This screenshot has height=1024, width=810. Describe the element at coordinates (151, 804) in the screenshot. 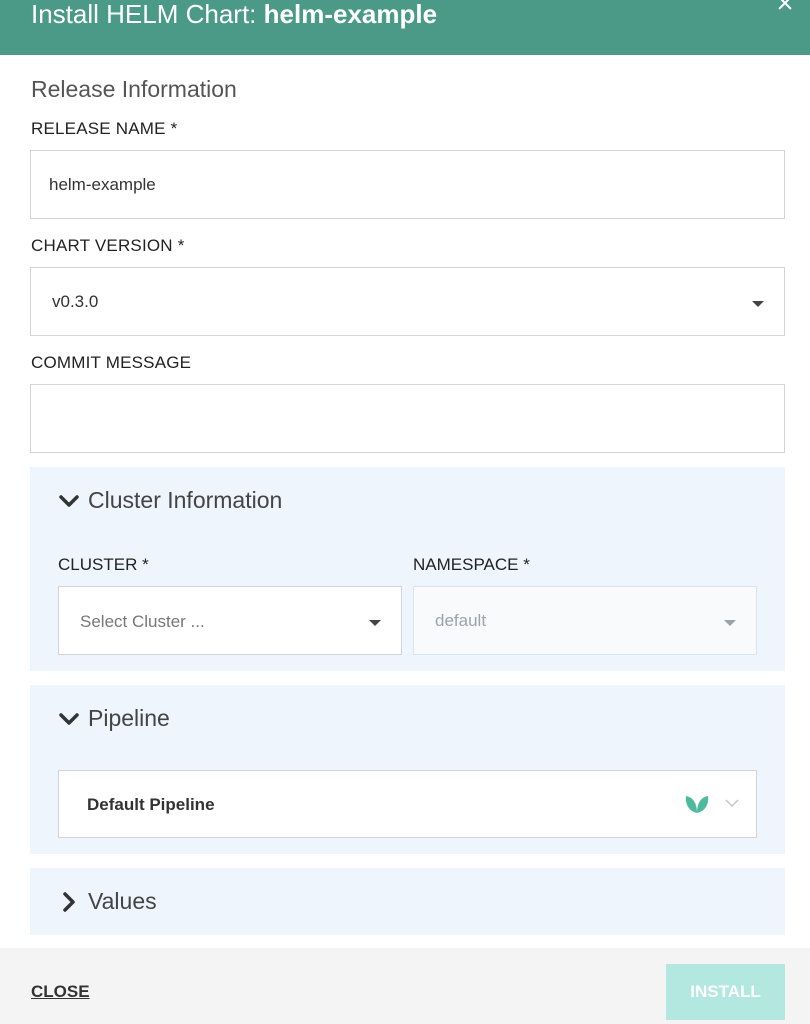

I see `pipeline-value: Default Pipeline` at that location.